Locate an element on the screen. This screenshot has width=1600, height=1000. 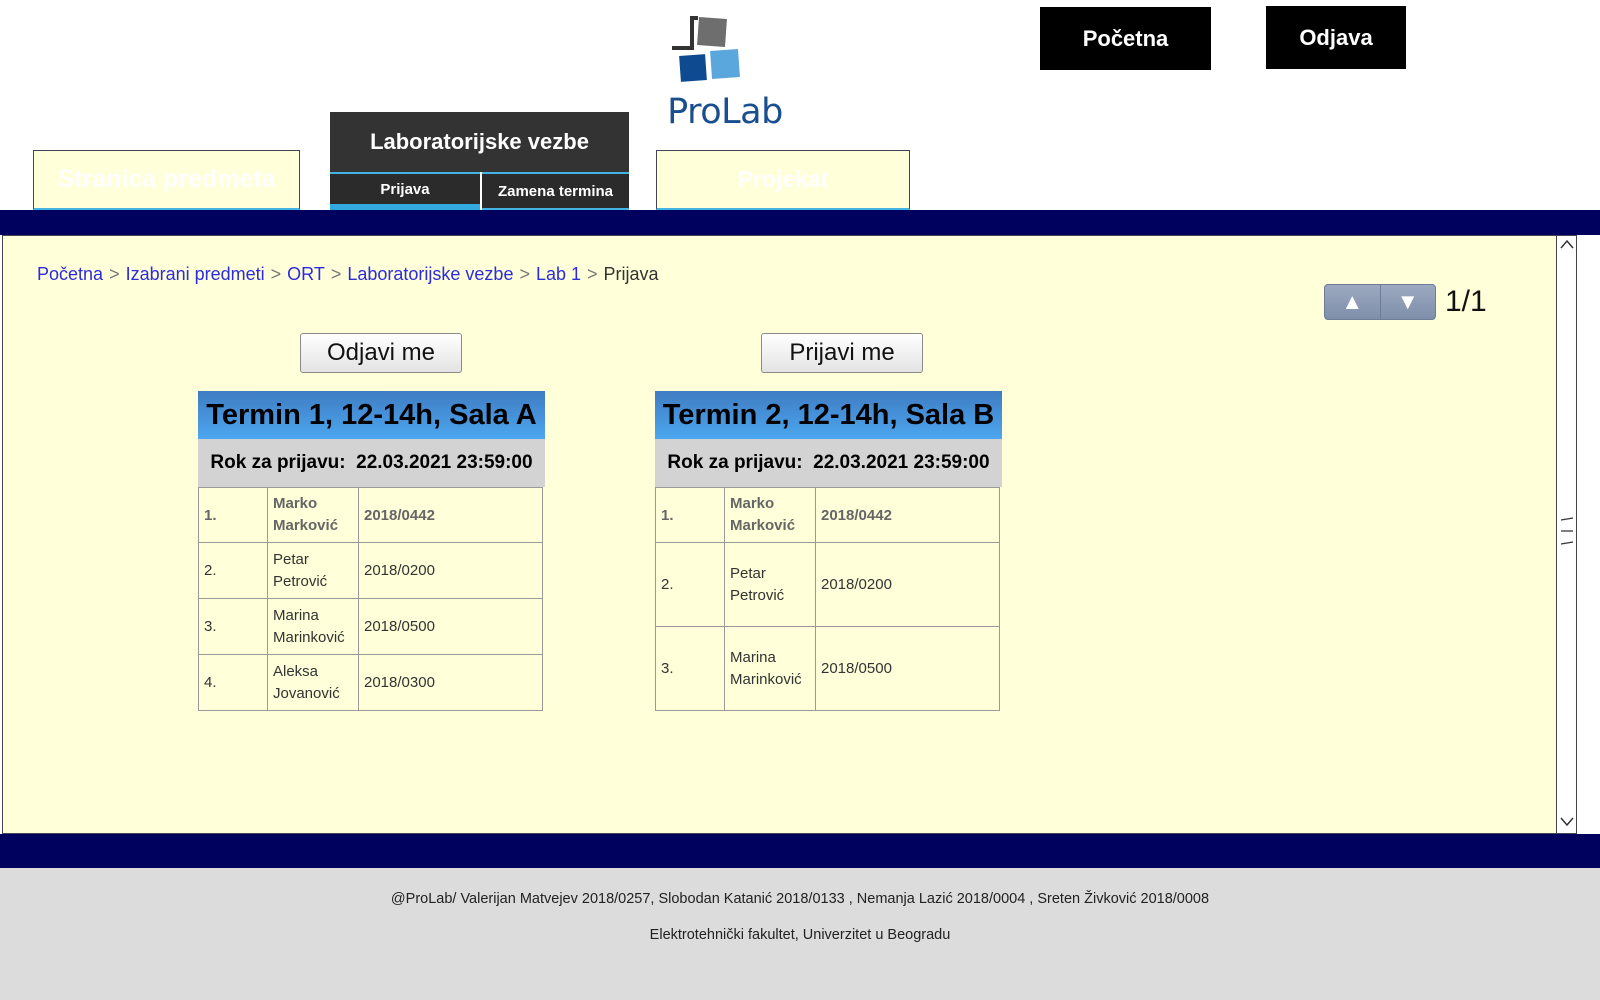
breadcrumb-lab-exercises: Laboratorijske vezbe is located at coordinates (430, 274).